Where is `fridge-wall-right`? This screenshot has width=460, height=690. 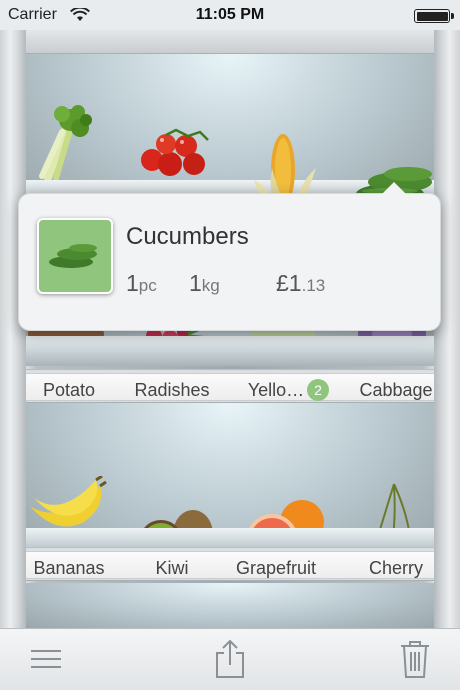 fridge-wall-right is located at coordinates (447, 329).